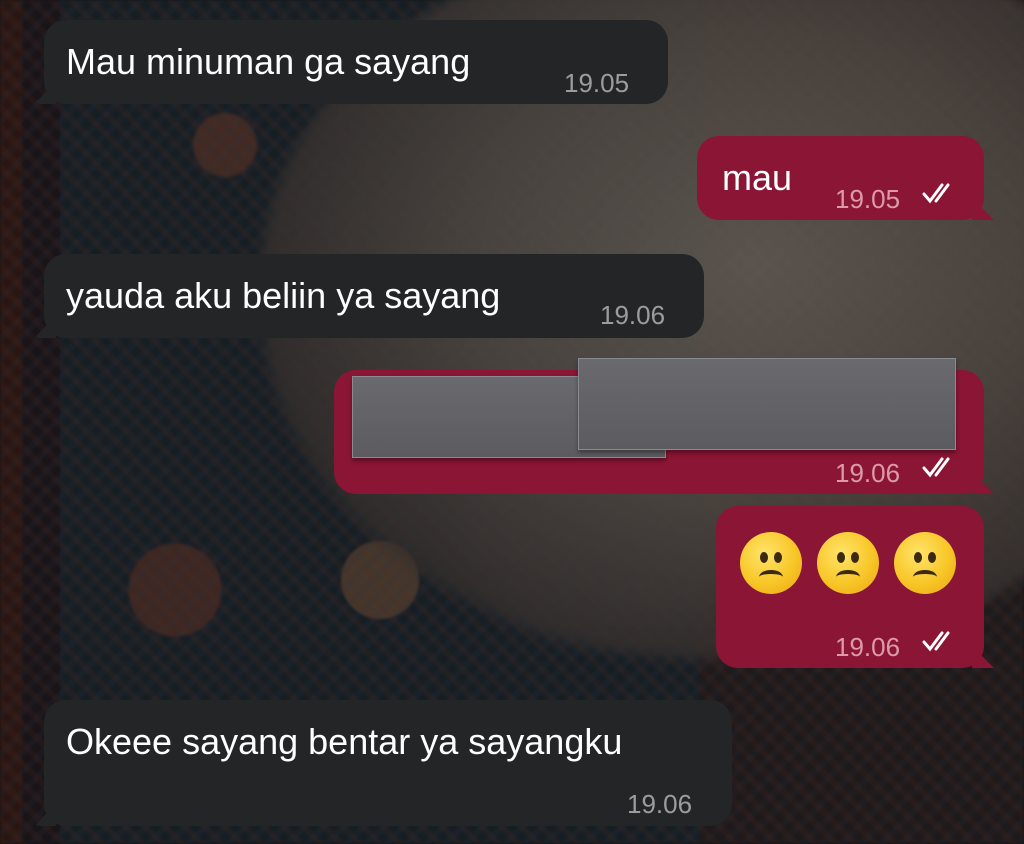  Describe the element at coordinates (767, 404) in the screenshot. I see `redaction-block` at that location.